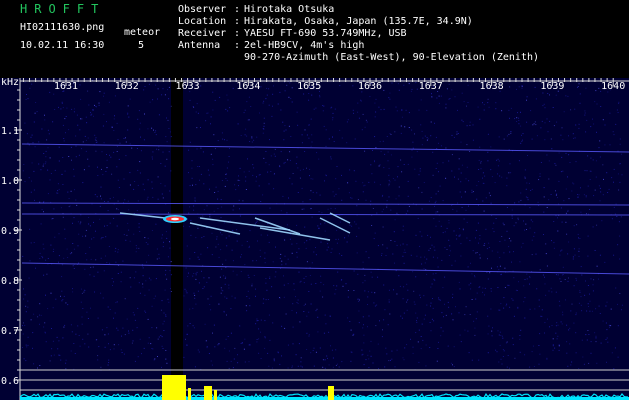 The image size is (629, 400). I want to click on datetime: 10.02.11 16:30, so click(62, 45).